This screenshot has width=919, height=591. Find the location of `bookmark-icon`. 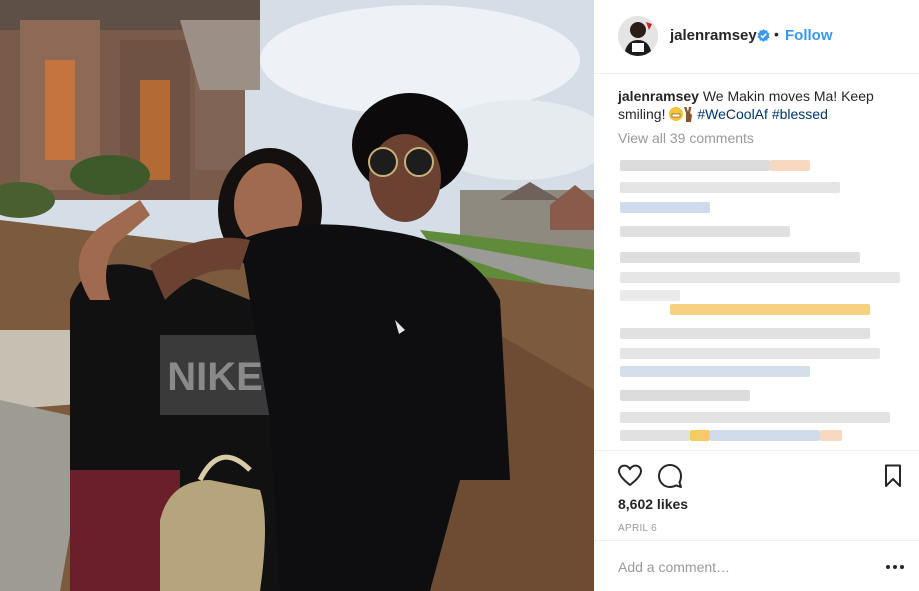

bookmark-icon is located at coordinates (893, 476).